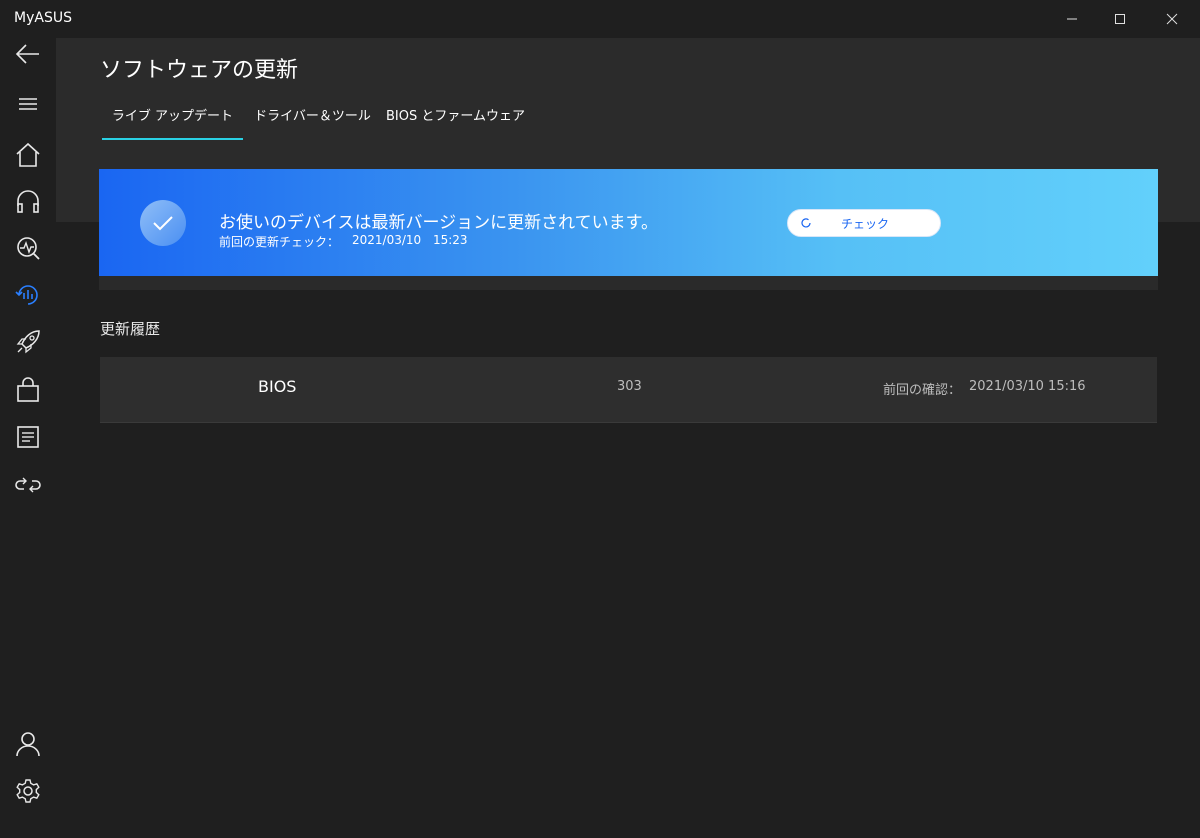 This screenshot has height=838, width=1200. I want to click on home-icon, so click(28, 154).